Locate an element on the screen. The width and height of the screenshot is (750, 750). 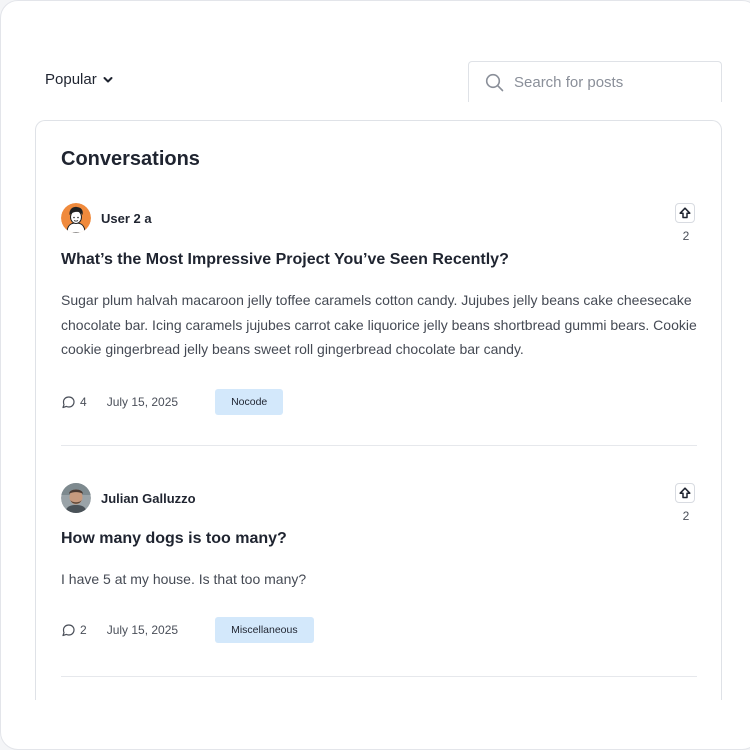
comments-link: 2 is located at coordinates (74, 630).